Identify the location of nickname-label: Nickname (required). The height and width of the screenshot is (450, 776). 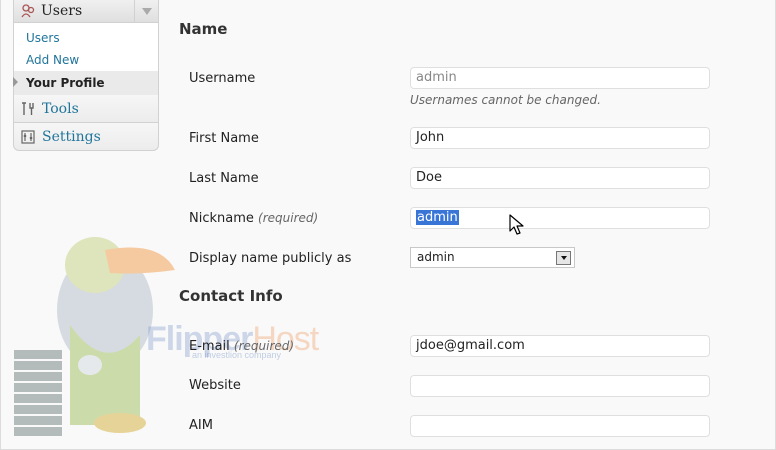
(253, 218).